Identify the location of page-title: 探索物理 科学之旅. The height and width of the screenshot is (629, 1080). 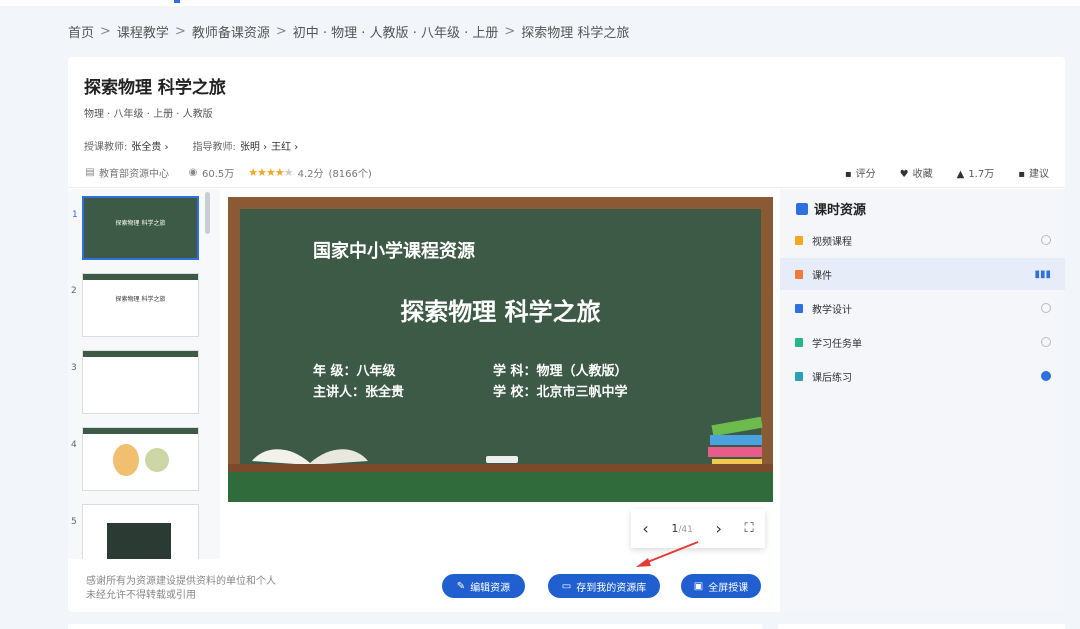
(155, 88).